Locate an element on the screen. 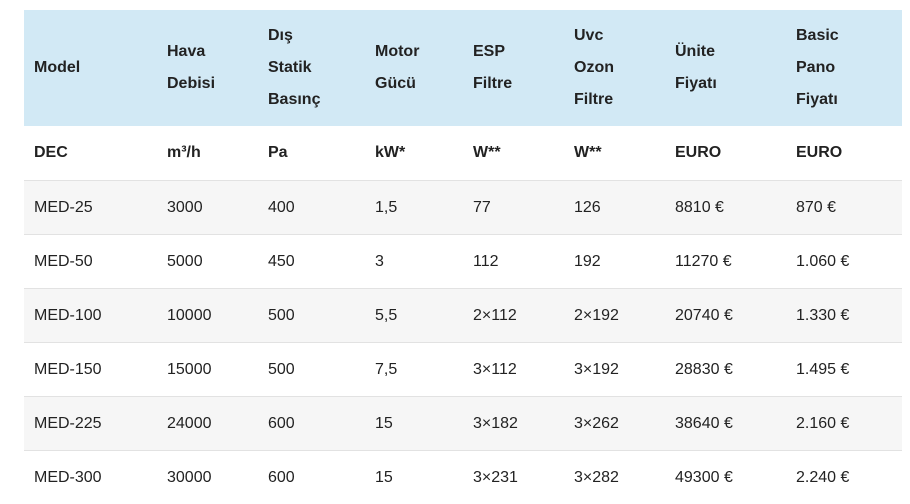 The height and width of the screenshot is (504, 910). table-cell: 20740 € is located at coordinates (725, 316).